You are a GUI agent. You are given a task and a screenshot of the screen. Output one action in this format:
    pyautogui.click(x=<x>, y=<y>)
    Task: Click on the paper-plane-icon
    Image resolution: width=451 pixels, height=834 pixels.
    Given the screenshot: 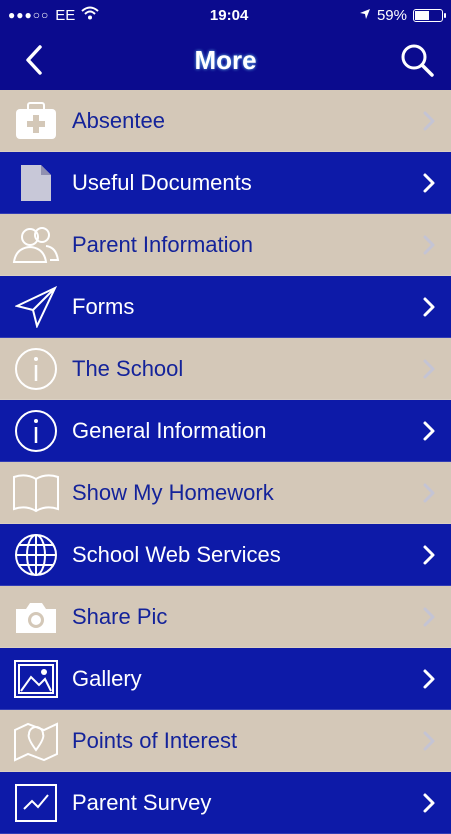 What is the action you would take?
    pyautogui.click(x=36, y=306)
    